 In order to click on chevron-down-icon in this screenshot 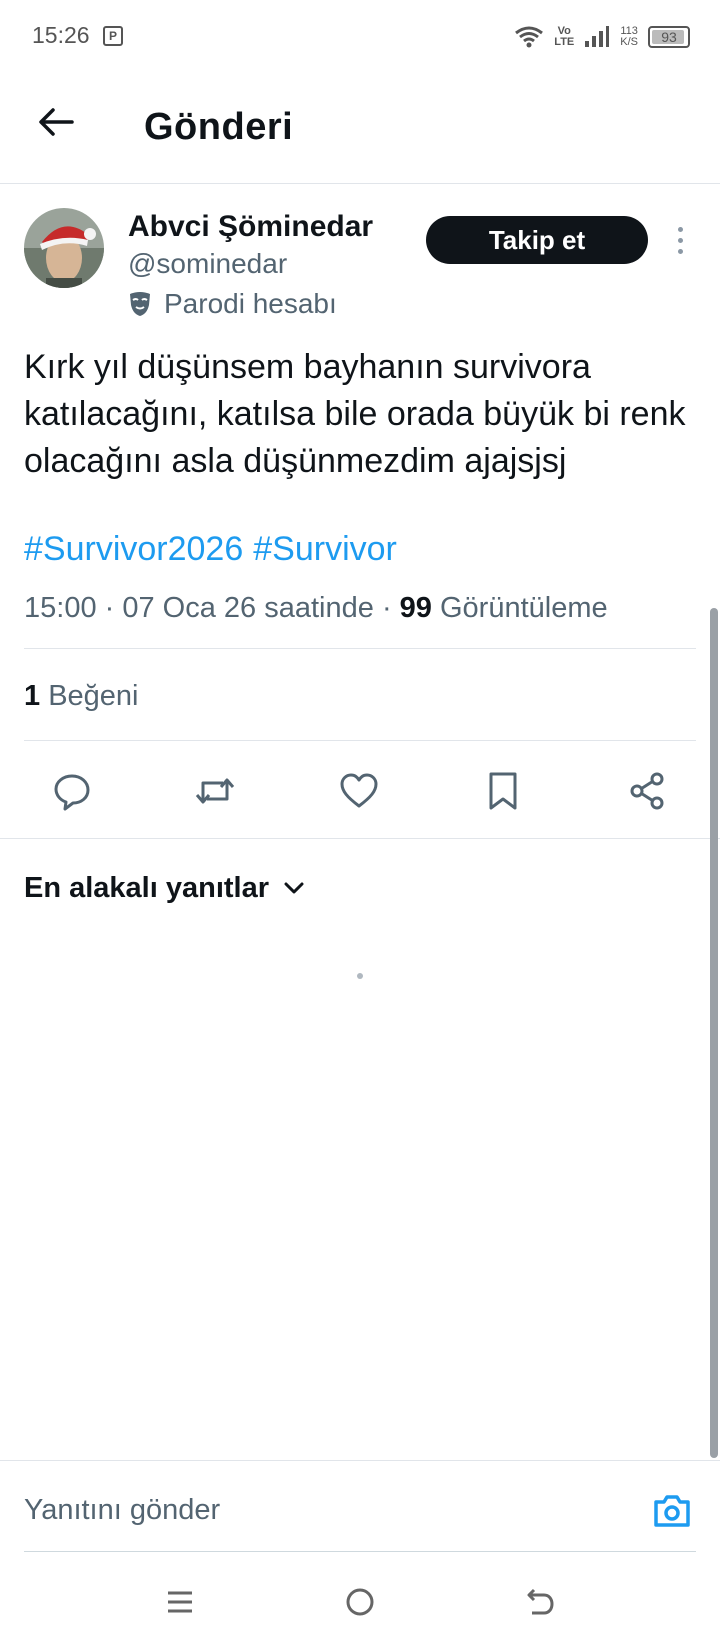, I will do `click(294, 888)`.